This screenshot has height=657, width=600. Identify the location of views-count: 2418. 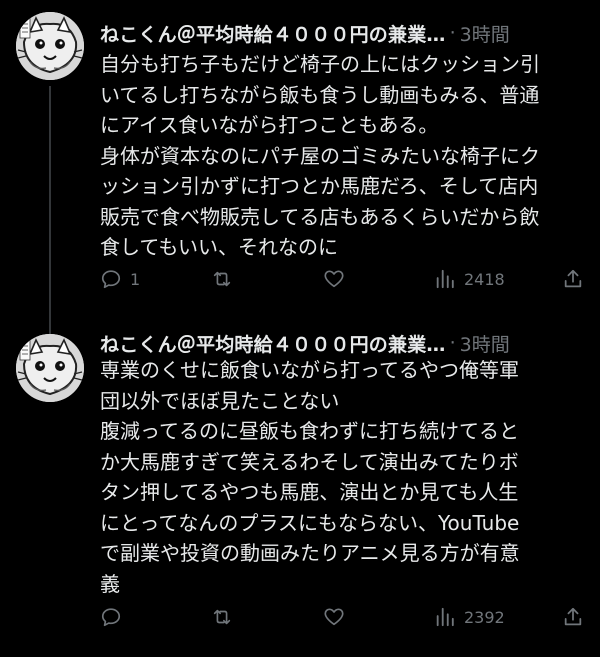
(484, 279).